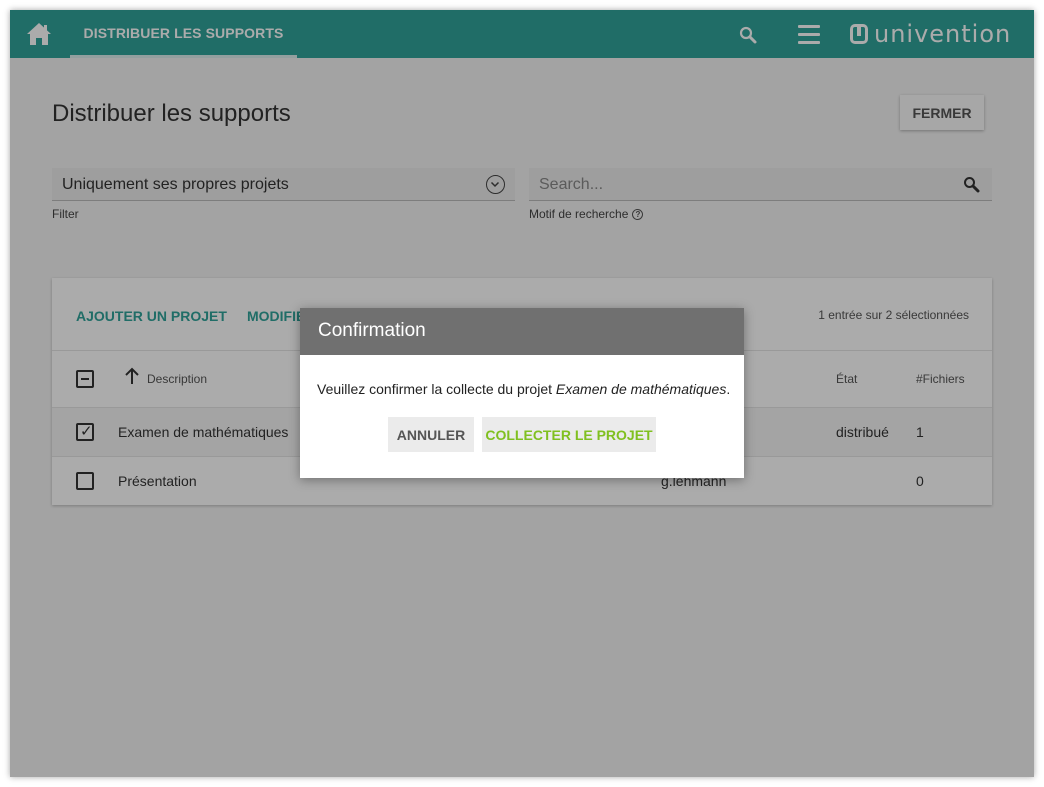 The width and height of the screenshot is (1044, 787). I want to click on dialog-message-project: Examen de mathématiques, so click(641, 389).